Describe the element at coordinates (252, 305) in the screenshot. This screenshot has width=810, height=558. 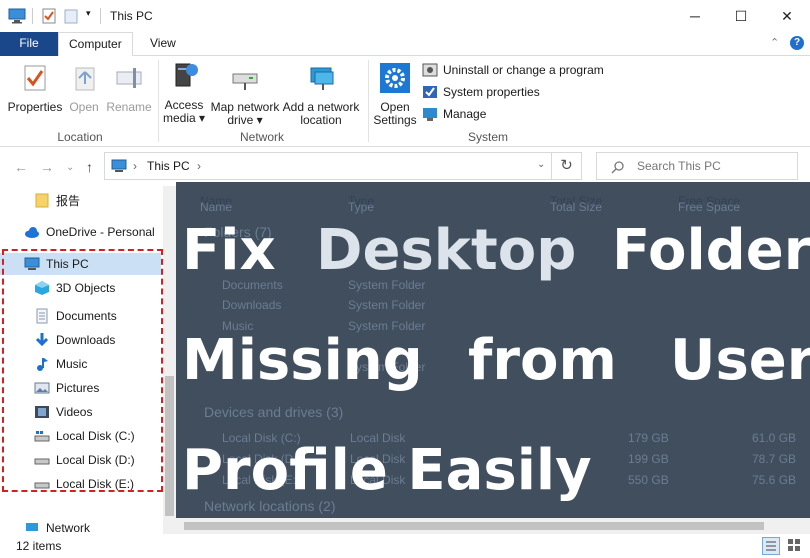
I see `folder-row-name: Downloads` at that location.